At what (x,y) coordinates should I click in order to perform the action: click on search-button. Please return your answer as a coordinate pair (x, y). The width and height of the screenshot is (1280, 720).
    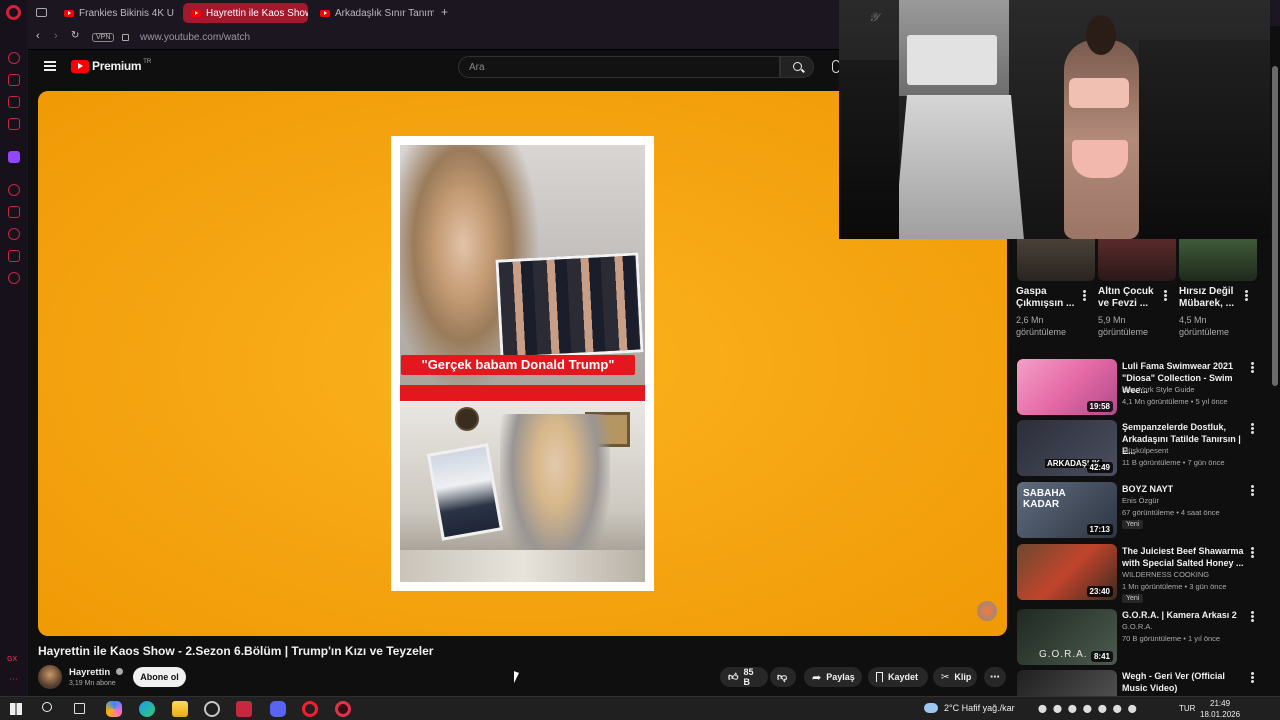
    Looking at the image, I should click on (797, 67).